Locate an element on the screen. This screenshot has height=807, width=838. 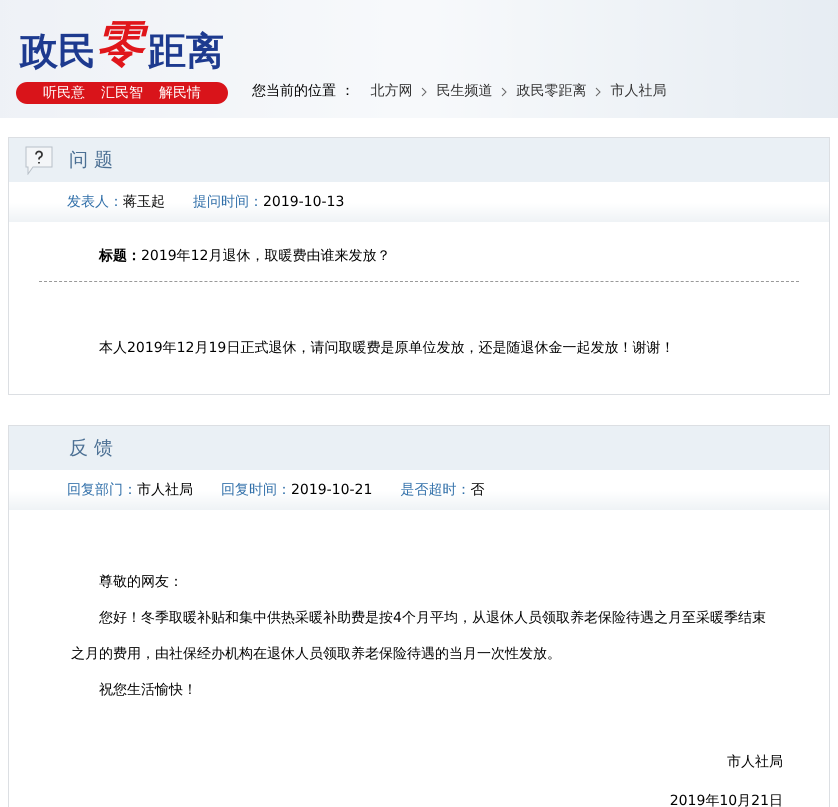
subject-text: 2019年12月退休，取暖费由谁来发放？ is located at coordinates (265, 256).